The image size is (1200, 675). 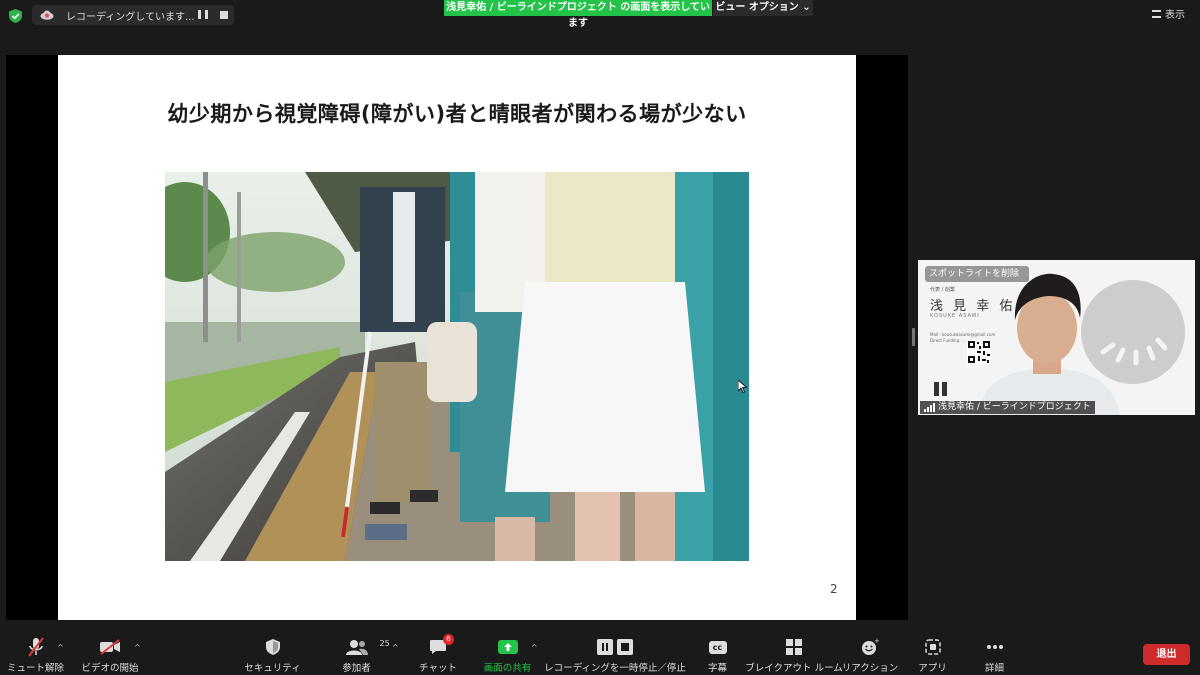 I want to click on recording-control-button: レコーディングを一時停止／停止, so click(x=615, y=651).